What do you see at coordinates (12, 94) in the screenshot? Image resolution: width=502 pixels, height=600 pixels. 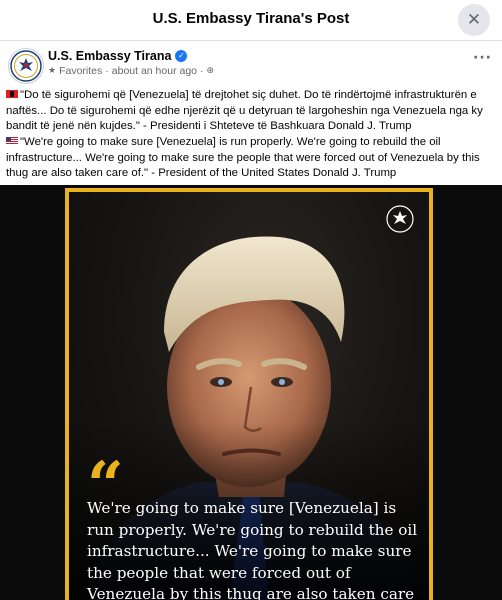 I see `albania-flag-icon` at bounding box center [12, 94].